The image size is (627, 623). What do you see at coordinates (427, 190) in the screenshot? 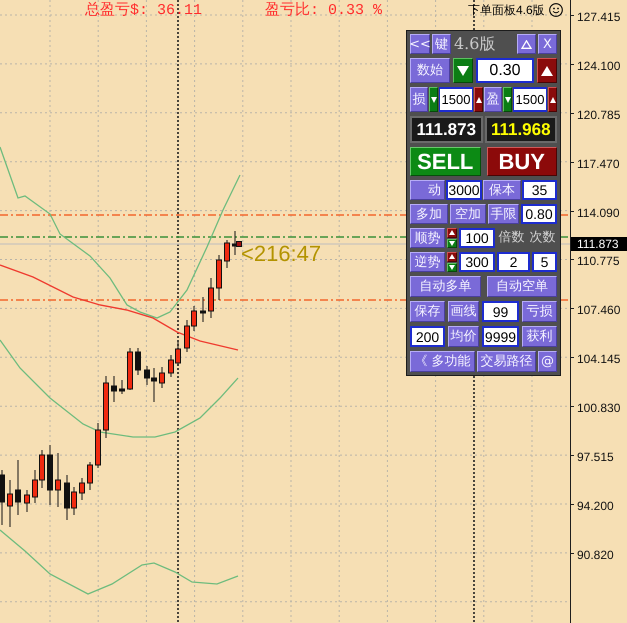
I see `panel-button: 动` at bounding box center [427, 190].